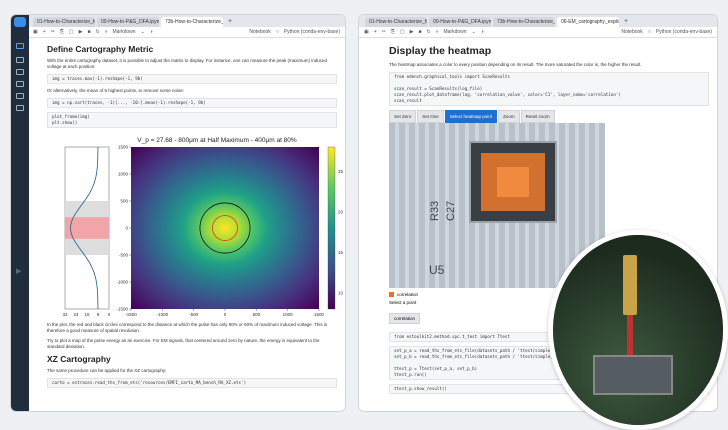  I want to click on section-heading-heatmap: Display the heatmap, so click(440, 51).